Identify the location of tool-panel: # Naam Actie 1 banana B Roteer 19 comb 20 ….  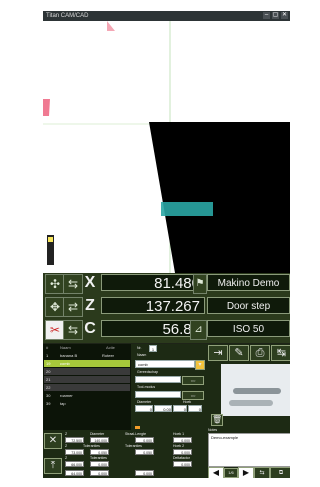
(166, 387).